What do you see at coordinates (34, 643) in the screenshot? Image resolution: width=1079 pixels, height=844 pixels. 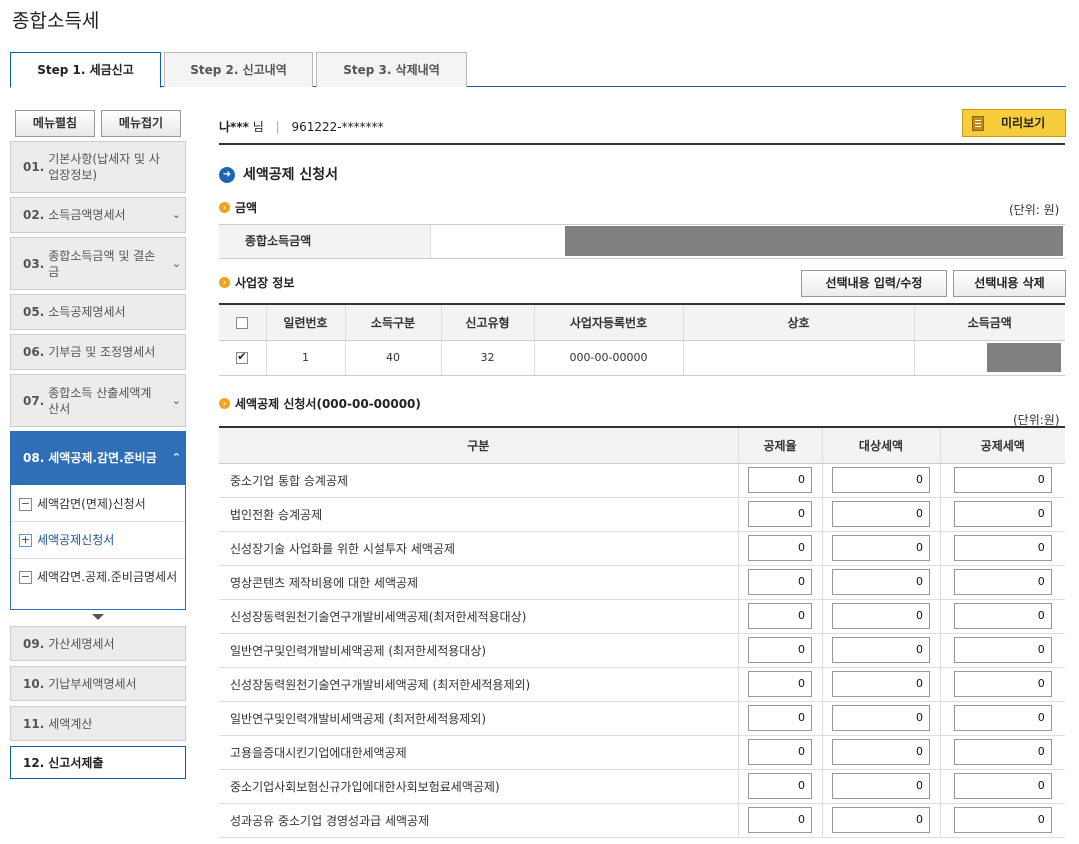 I see `menu-number: 09.` at bounding box center [34, 643].